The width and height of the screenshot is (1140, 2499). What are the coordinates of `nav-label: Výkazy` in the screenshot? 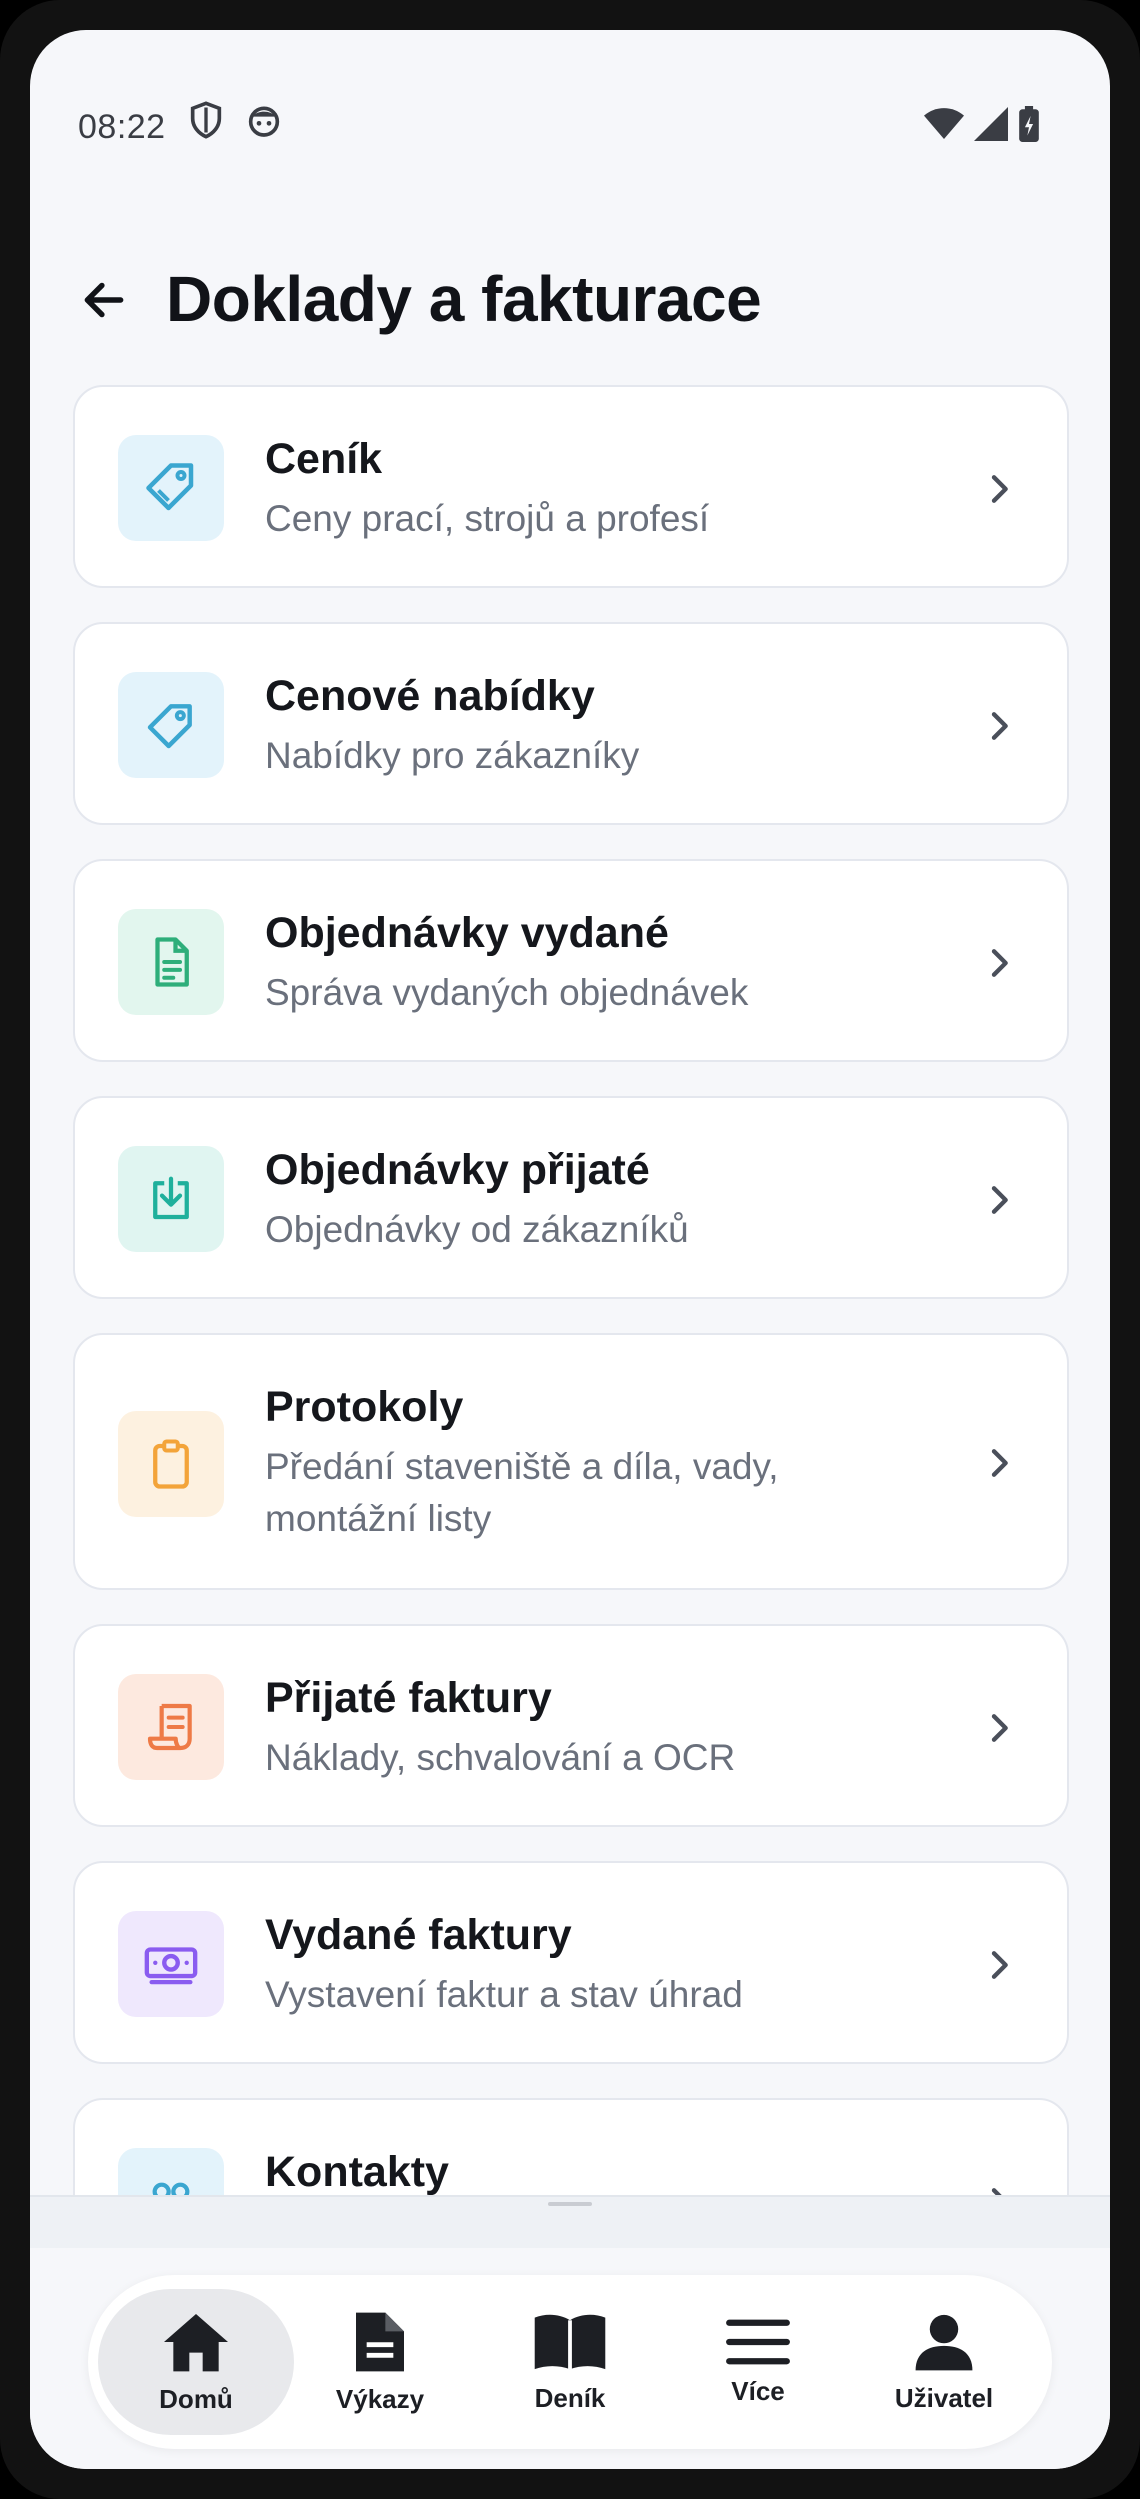 It's located at (380, 2398).